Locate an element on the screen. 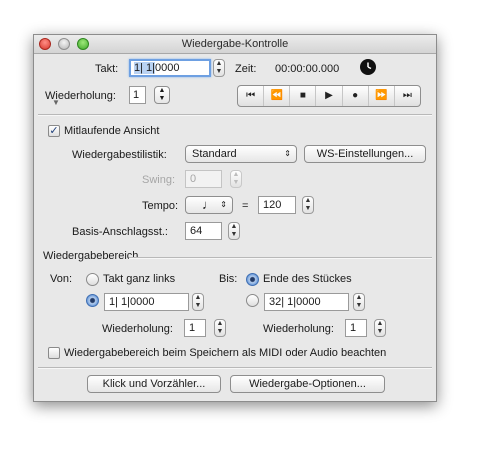 The image size is (485, 454). tempo-note-popup: ♩ ⇕ is located at coordinates (209, 205).